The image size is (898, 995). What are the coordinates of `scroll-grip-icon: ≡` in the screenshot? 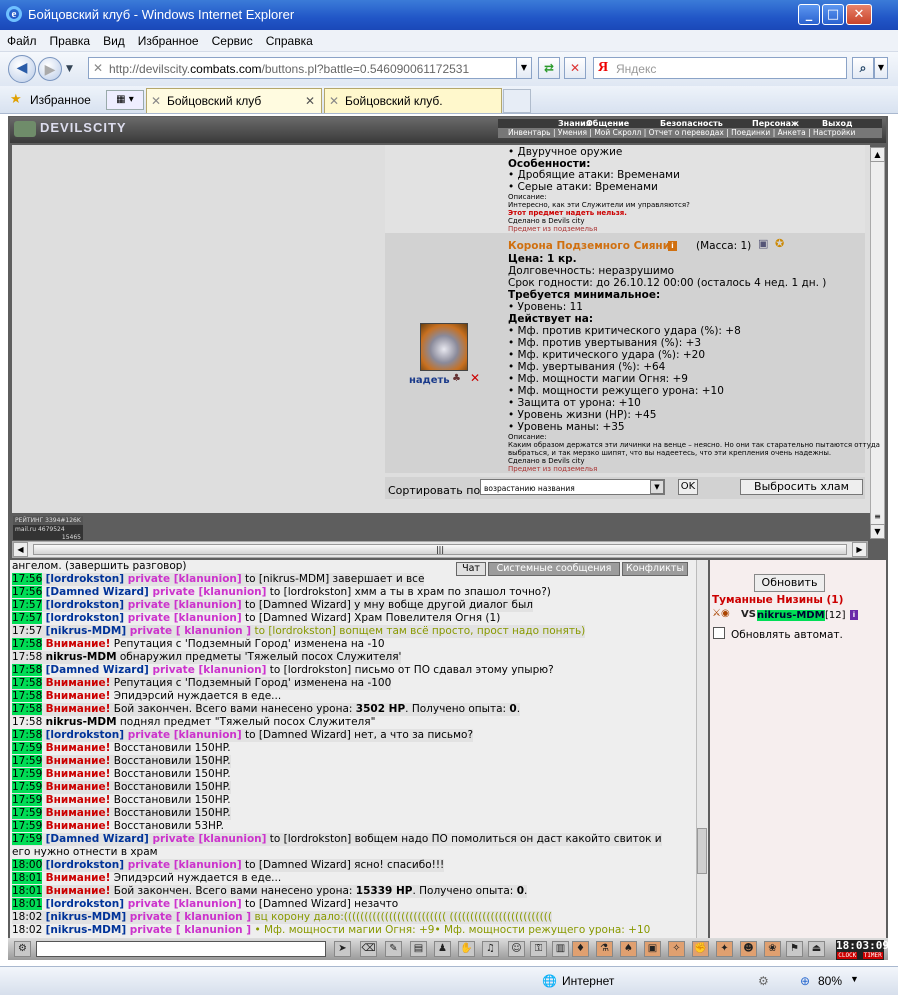 It's located at (877, 517).